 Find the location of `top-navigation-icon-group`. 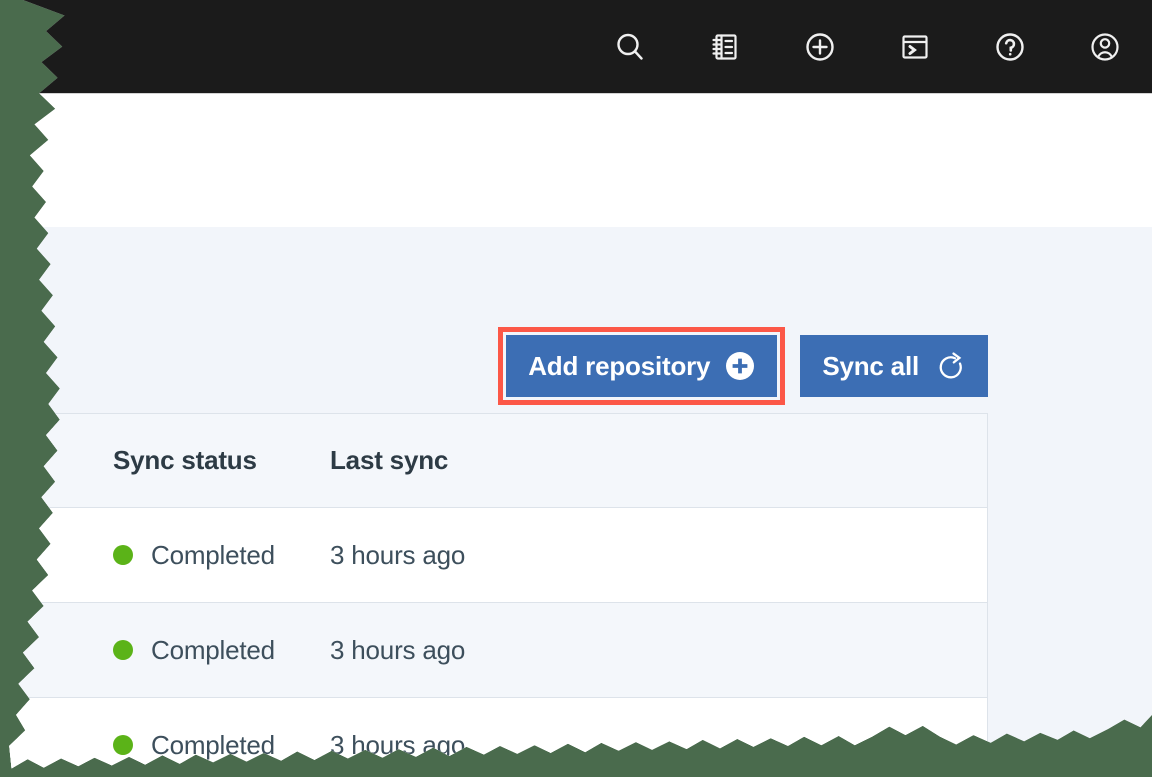

top-navigation-icon-group is located at coordinates (867, 47).